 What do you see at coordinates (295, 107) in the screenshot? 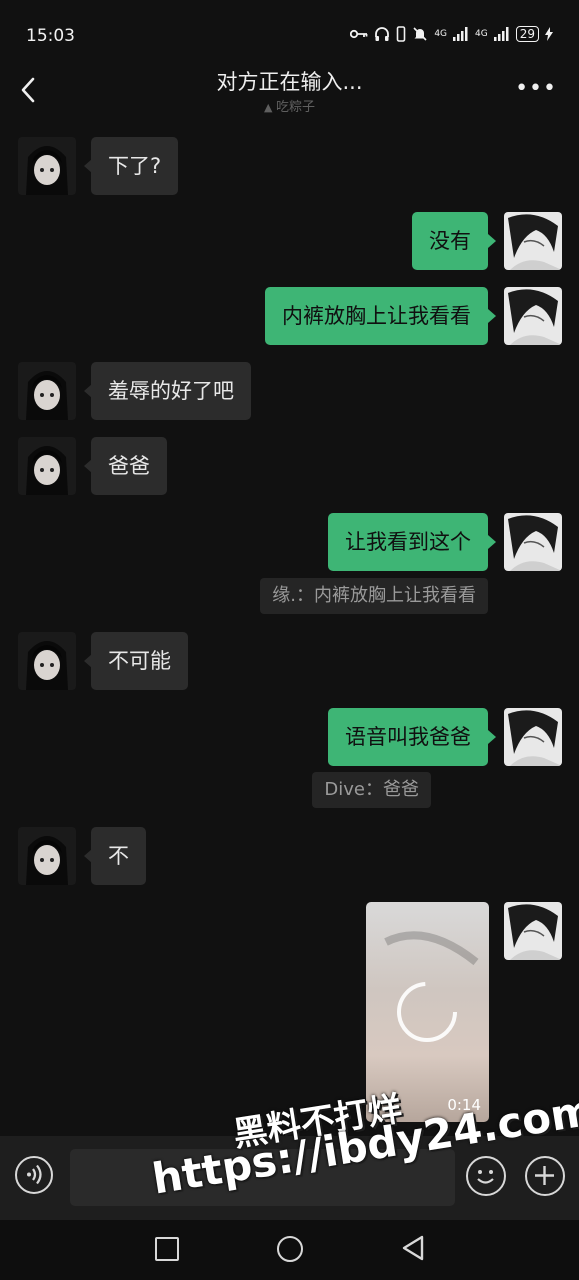
I see `subtitle-text: 吃粽子` at bounding box center [295, 107].